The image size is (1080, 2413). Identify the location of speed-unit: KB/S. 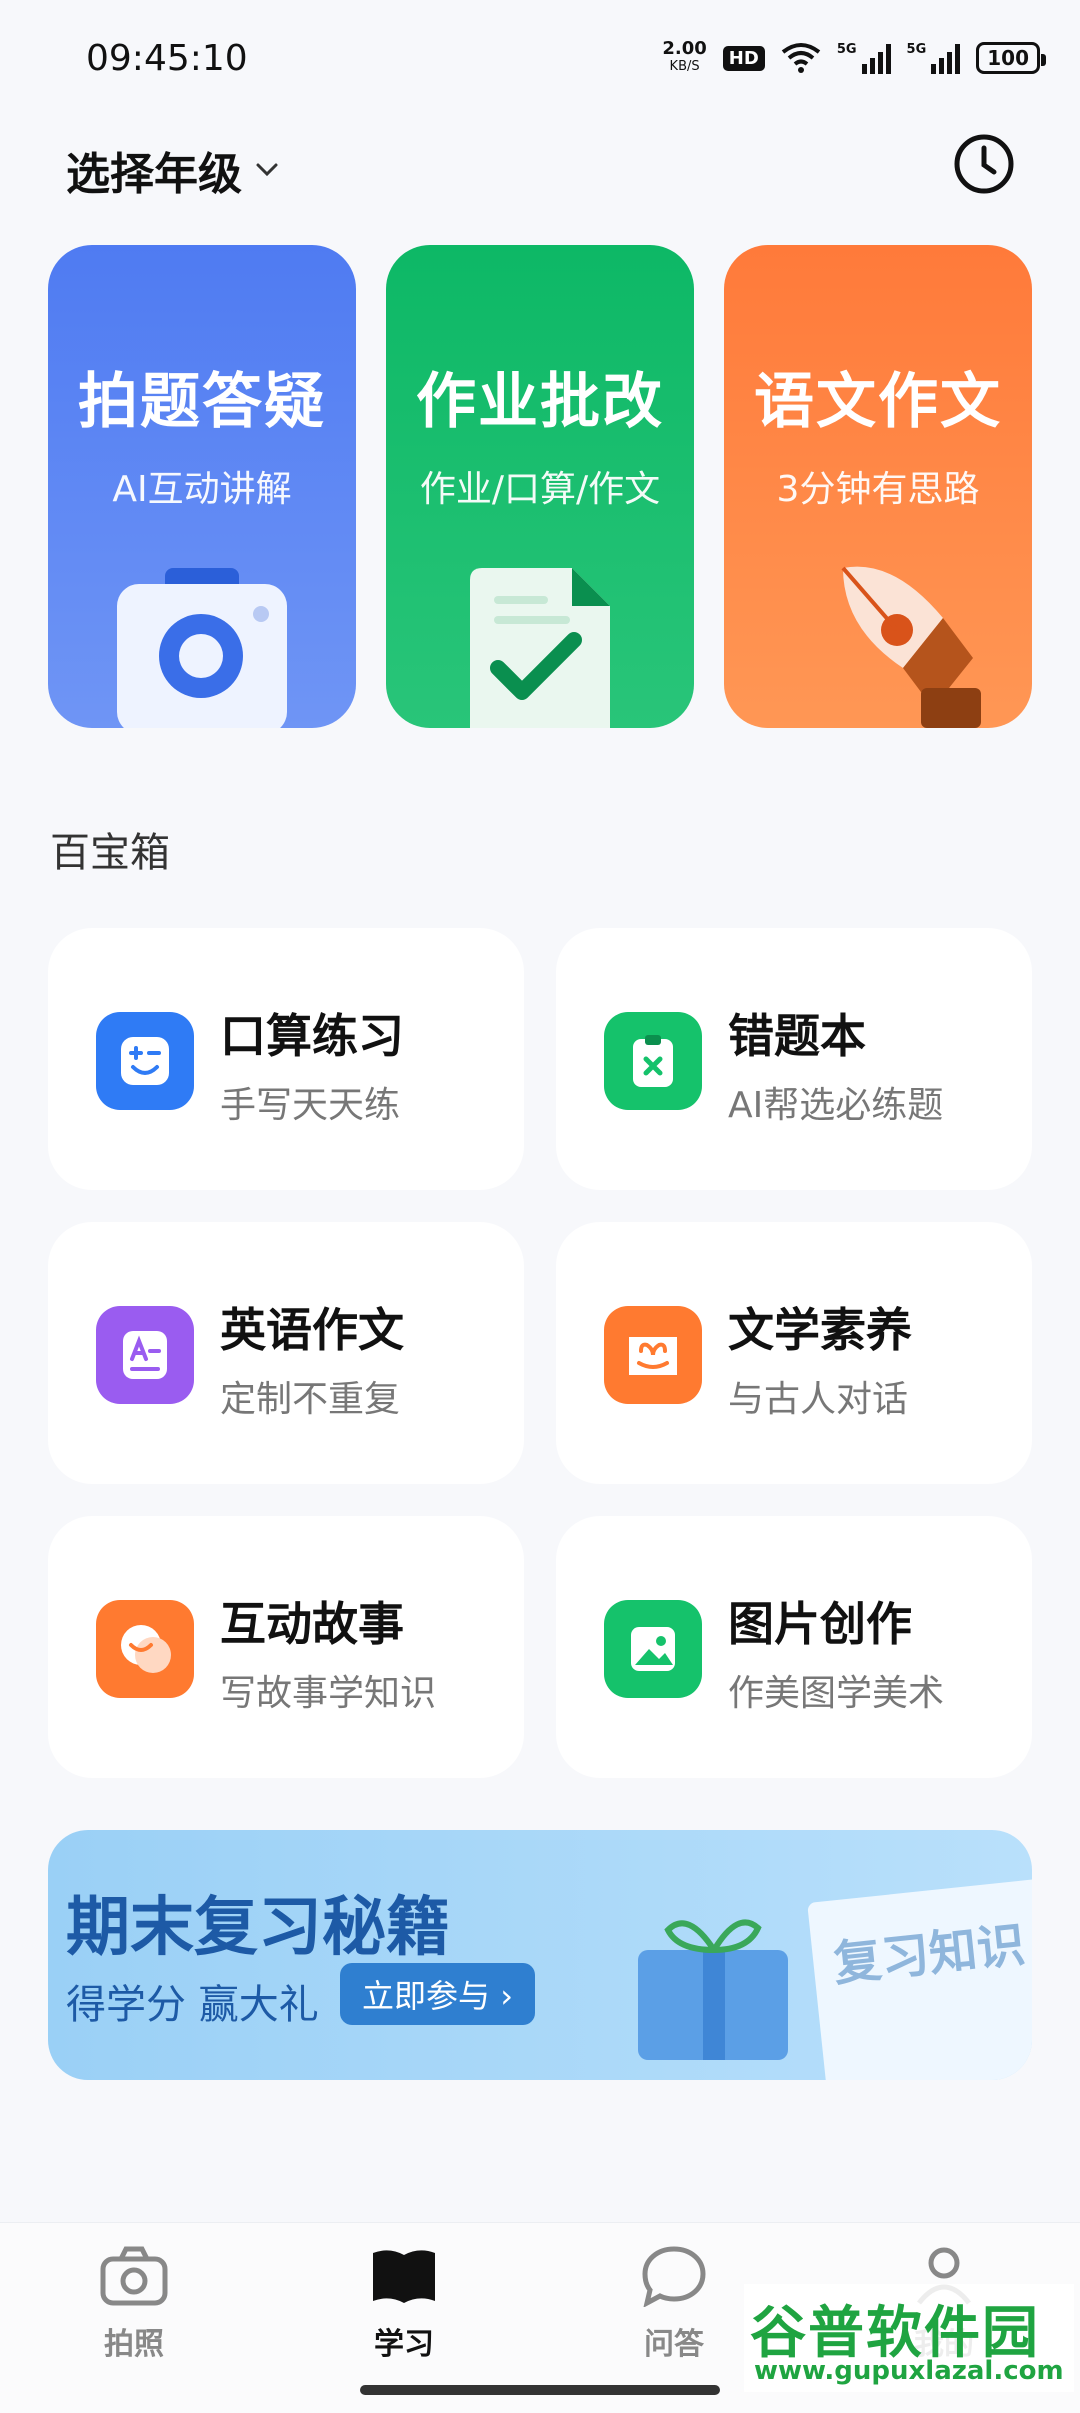
(684, 66).